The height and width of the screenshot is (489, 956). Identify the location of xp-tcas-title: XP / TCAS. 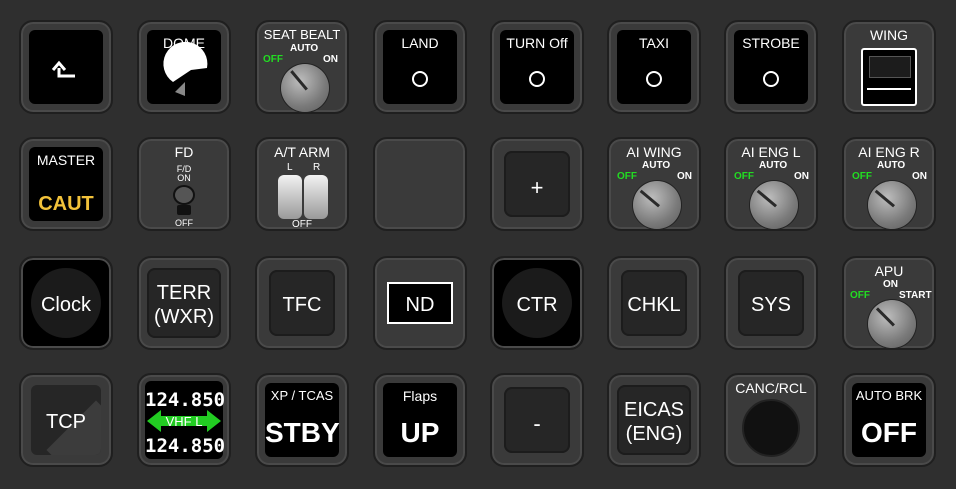
(302, 395).